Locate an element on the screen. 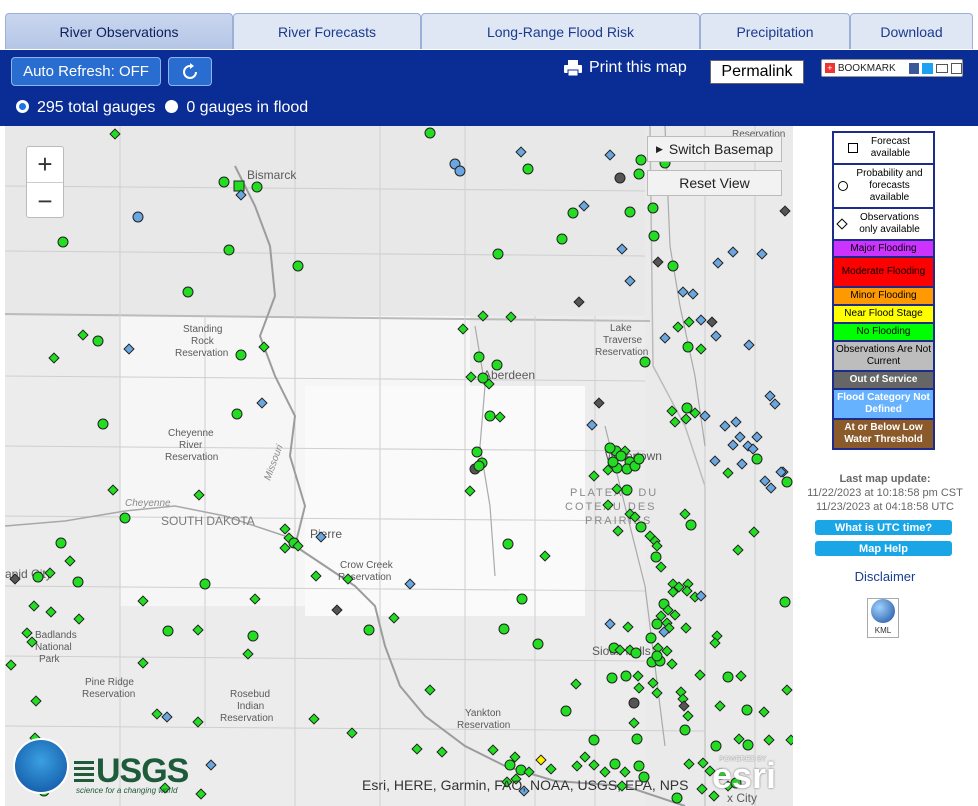 This screenshot has width=978, height=806. svg-text: Reservation is located at coordinates (621, 352).